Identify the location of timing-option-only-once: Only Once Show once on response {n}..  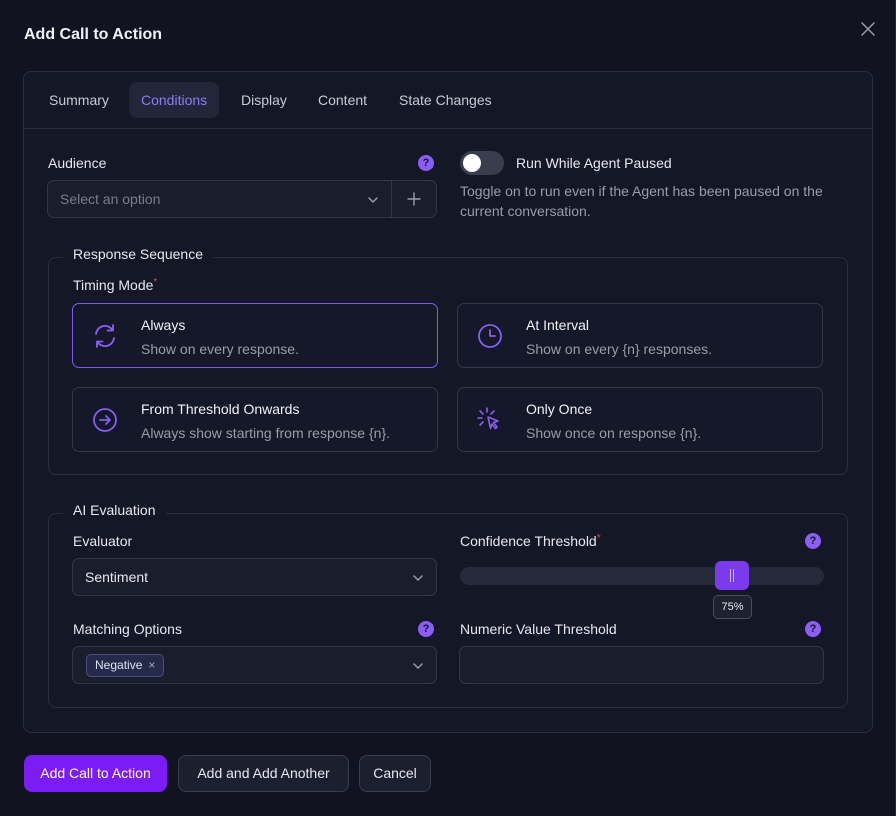
(640, 419).